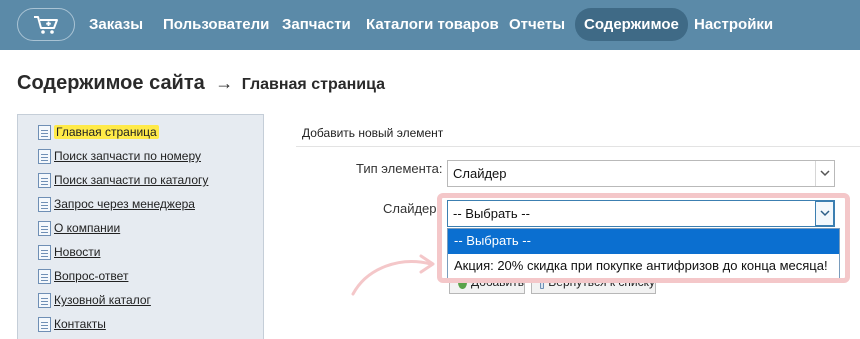 The width and height of the screenshot is (860, 339). I want to click on tree-item-faq: Вопрос-ответ, so click(83, 276).